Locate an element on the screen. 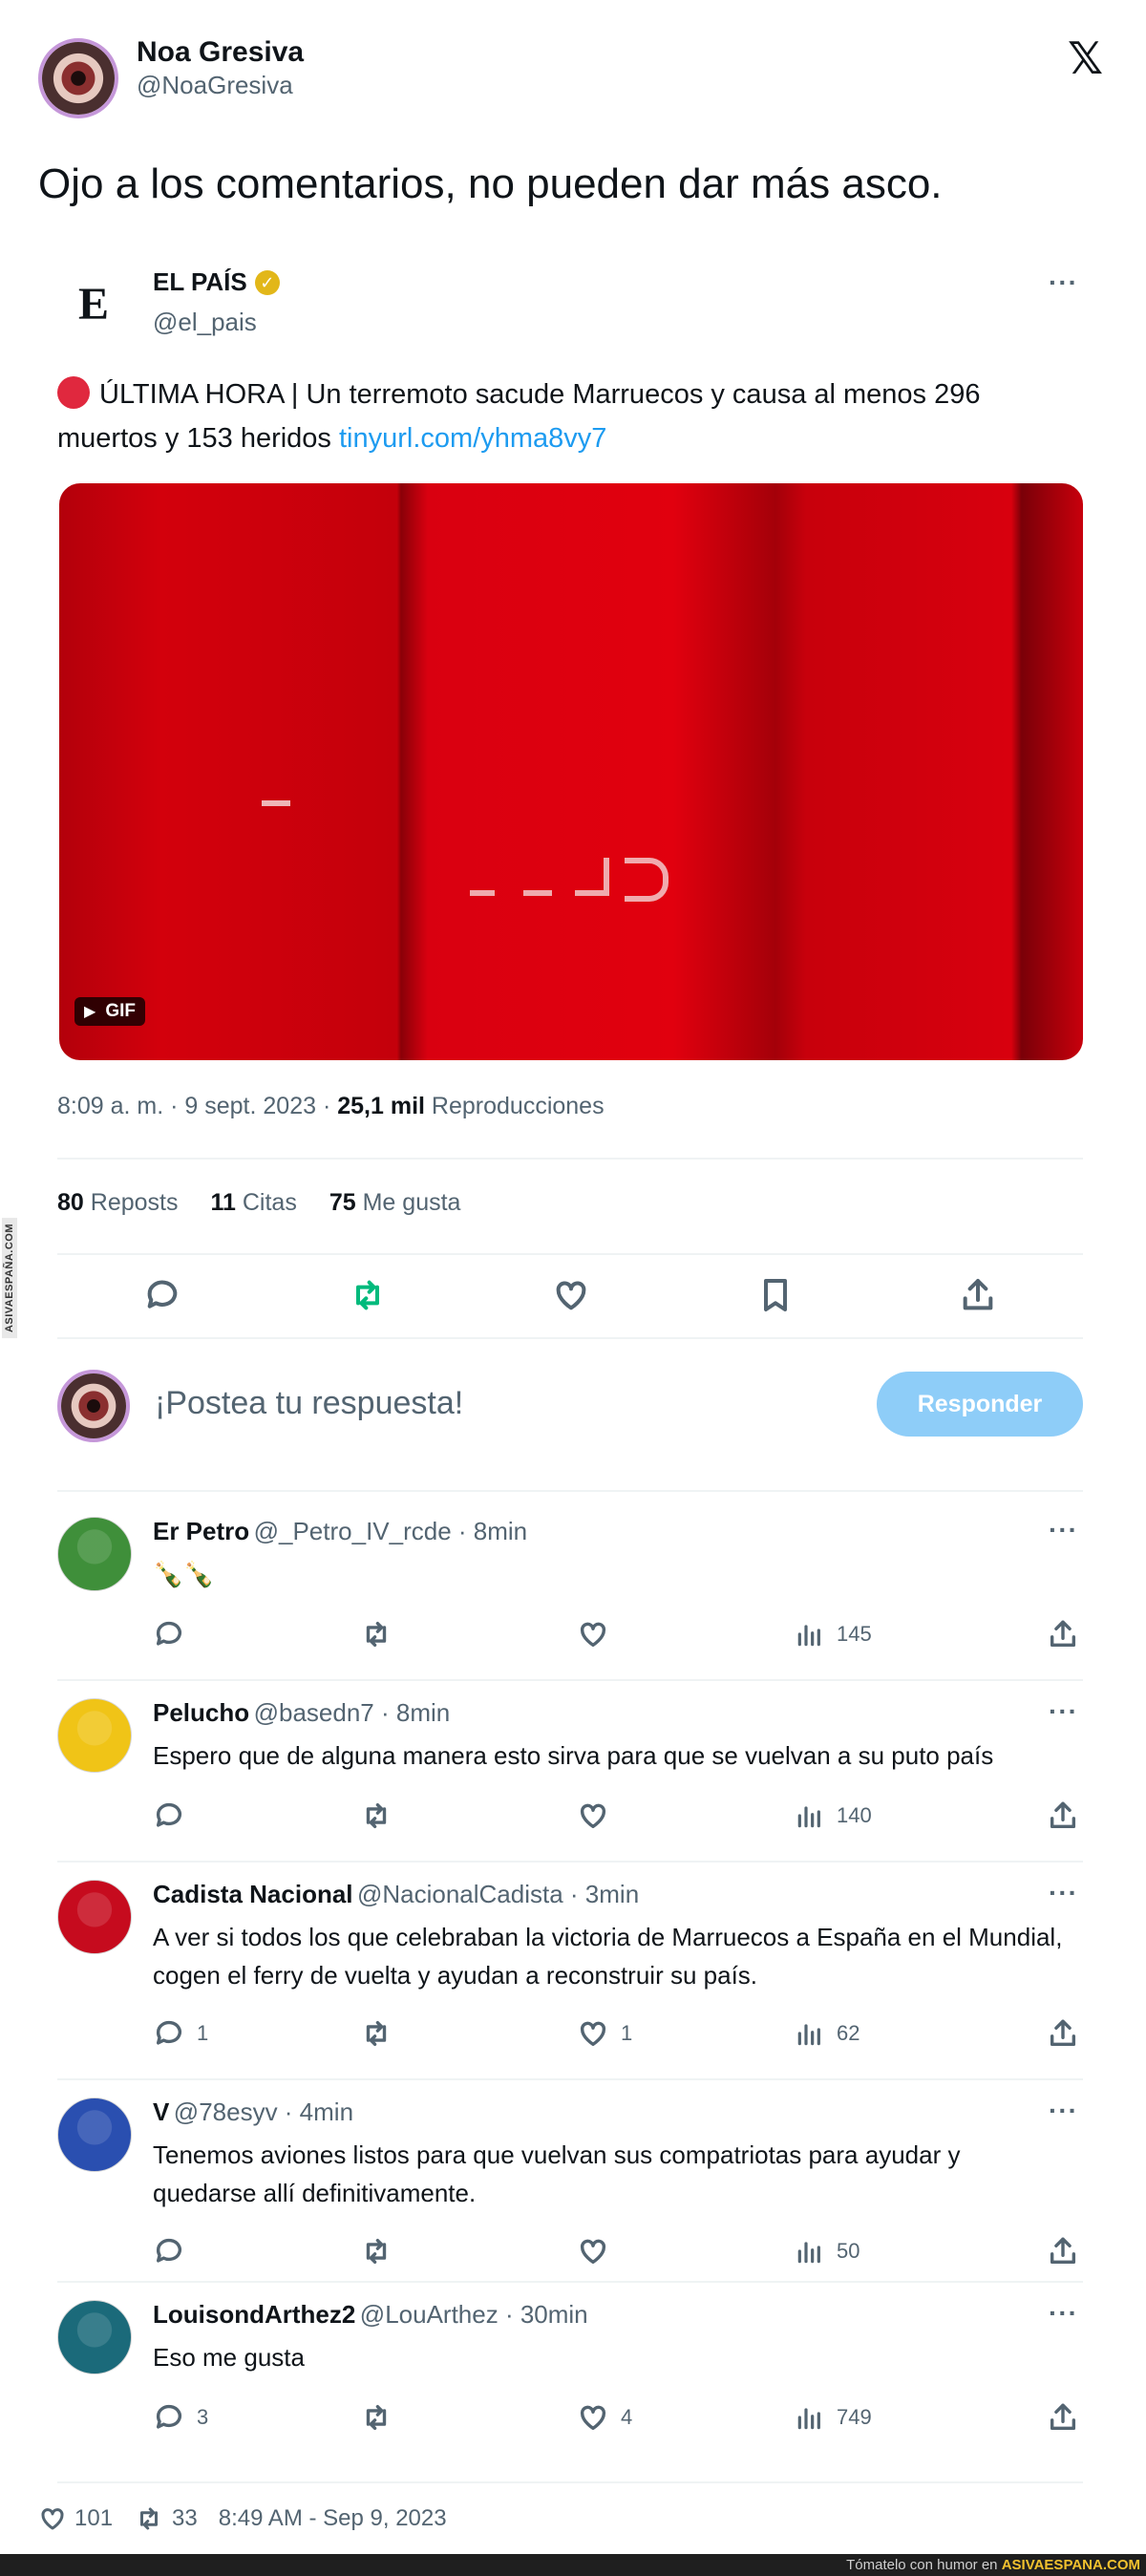 The image size is (1146, 2576). reply-views-button: 145 is located at coordinates (833, 1634).